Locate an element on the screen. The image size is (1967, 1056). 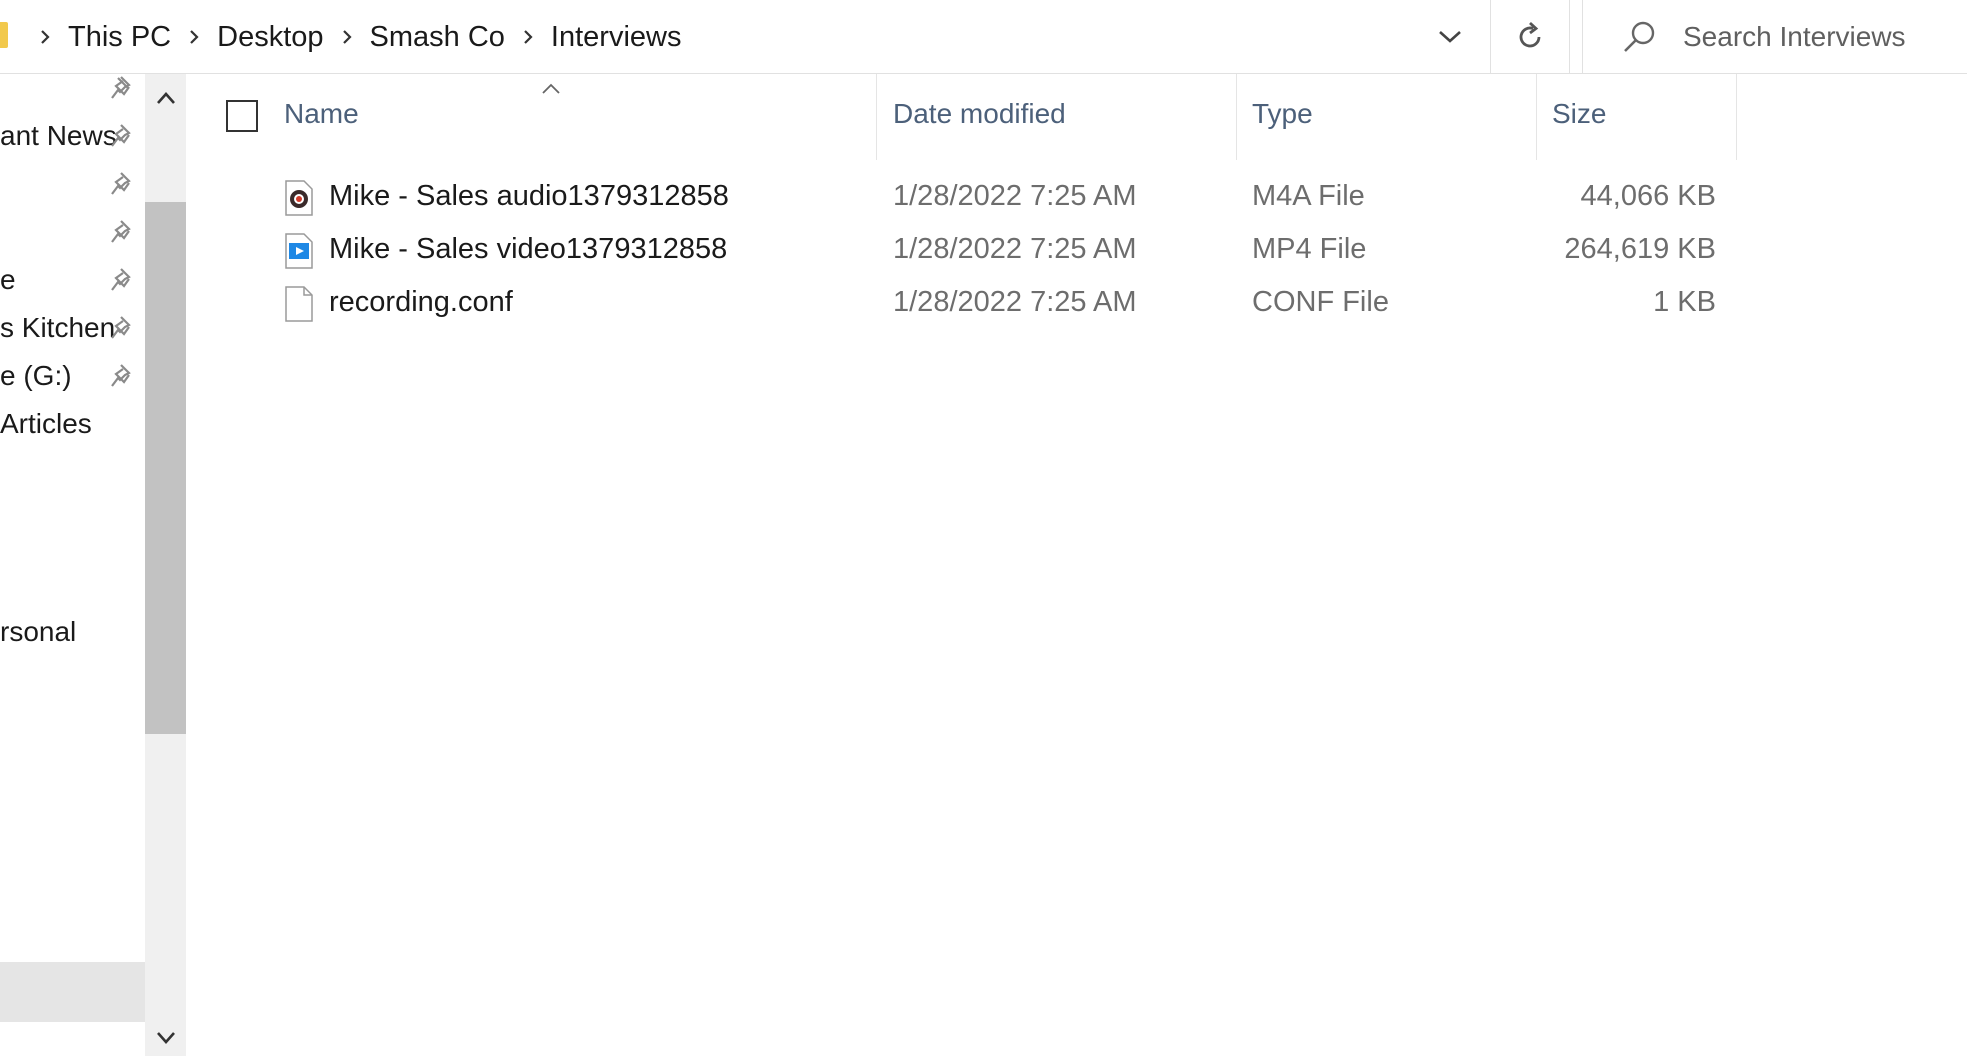
scrollbar-thumb is located at coordinates (165, 468).